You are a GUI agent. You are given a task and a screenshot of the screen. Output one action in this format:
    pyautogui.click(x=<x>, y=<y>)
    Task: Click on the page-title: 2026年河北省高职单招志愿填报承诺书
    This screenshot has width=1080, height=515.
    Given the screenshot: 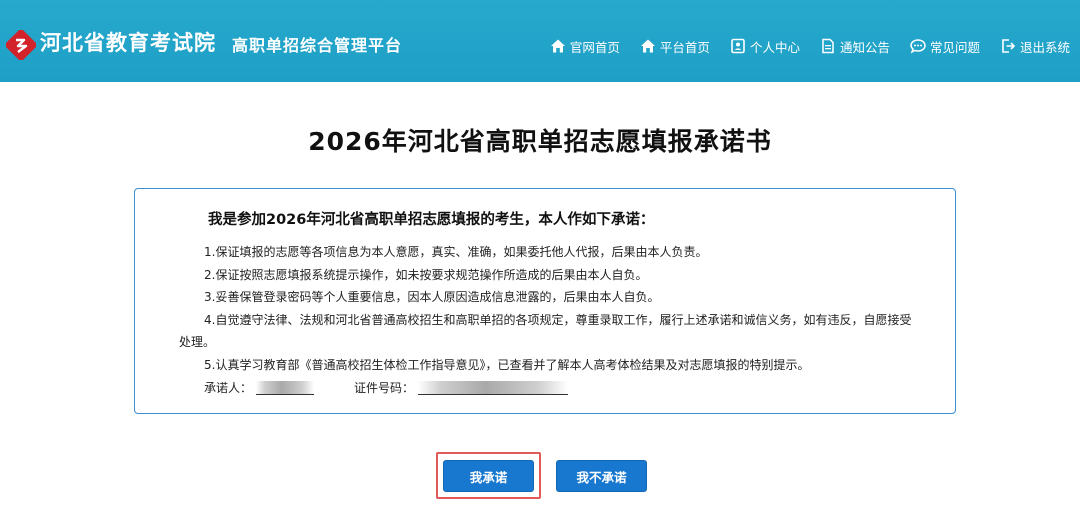 What is the action you would take?
    pyautogui.click(x=540, y=141)
    